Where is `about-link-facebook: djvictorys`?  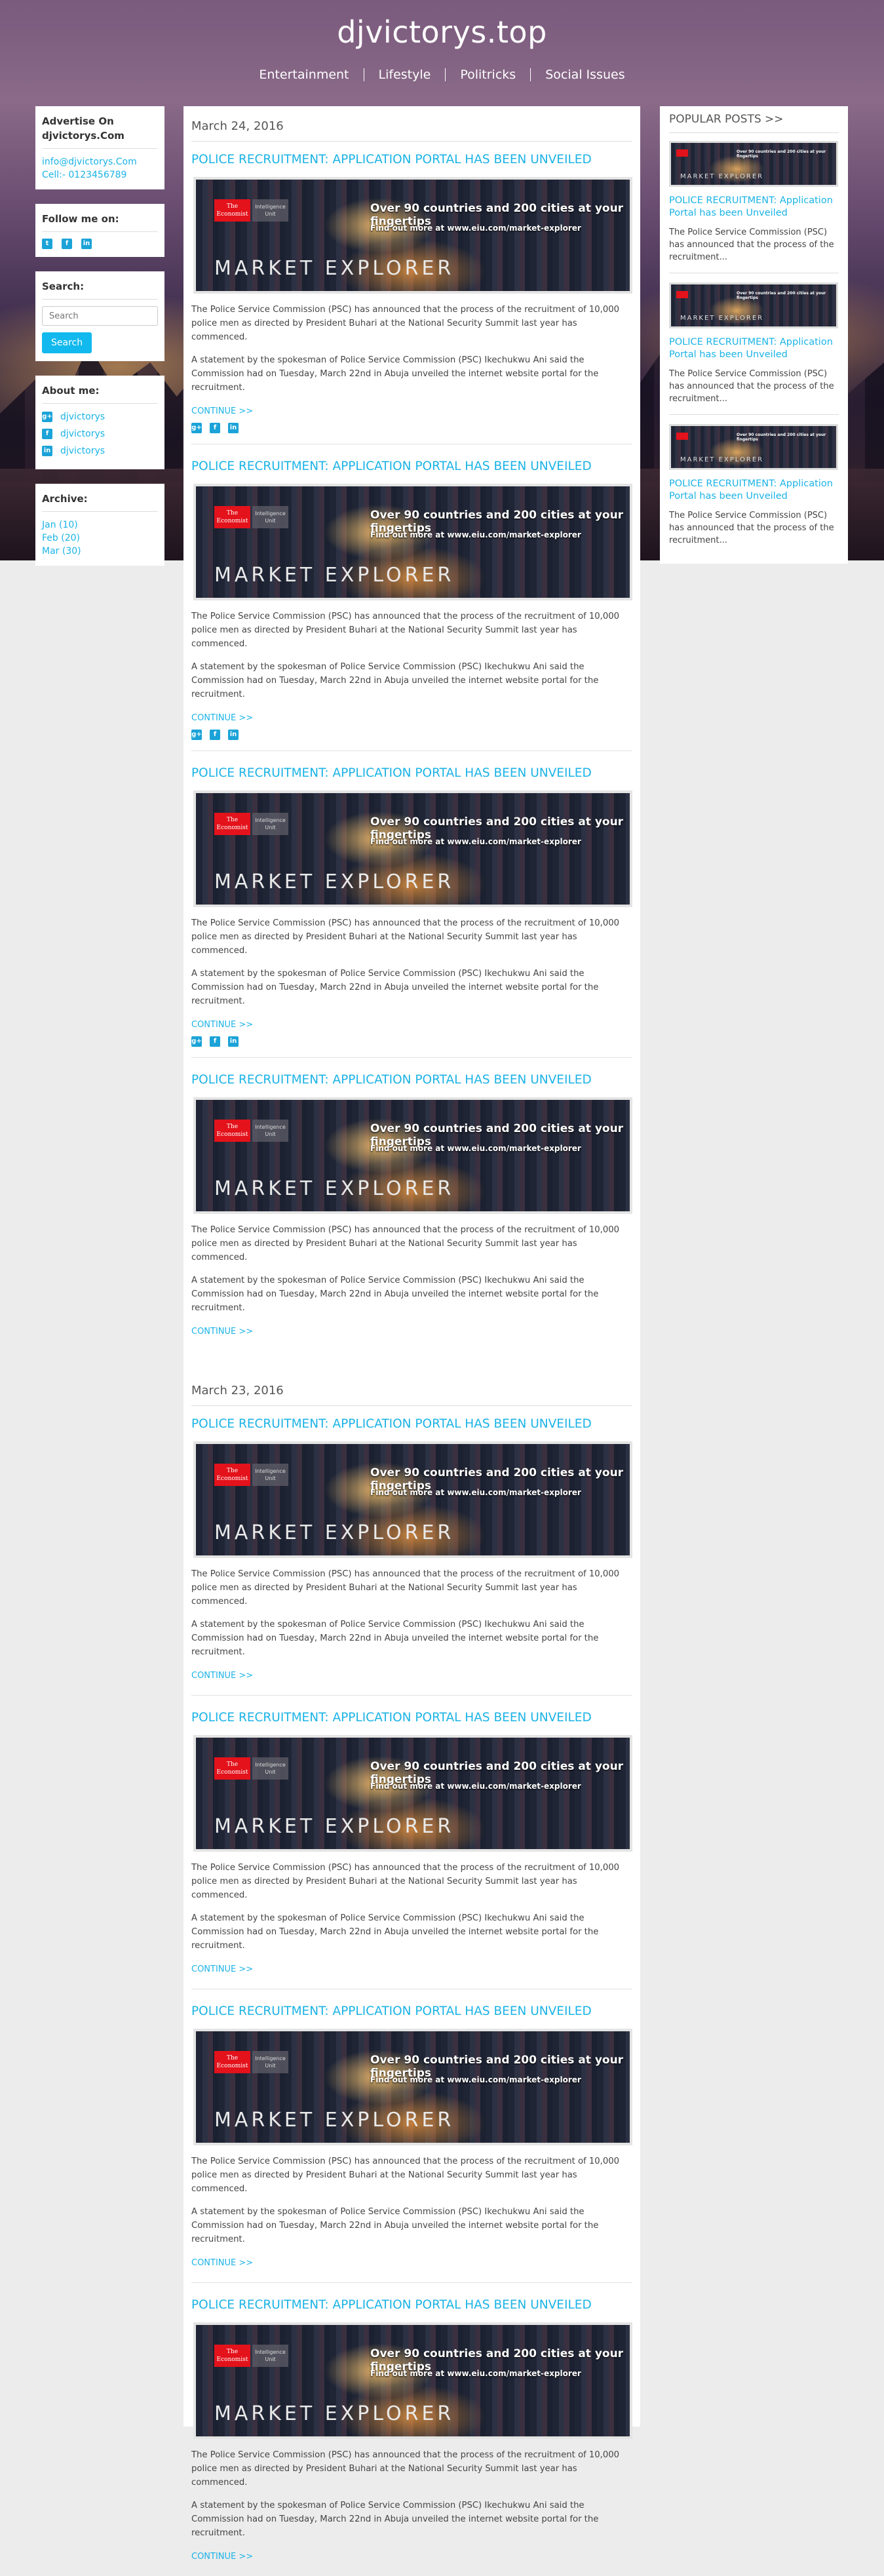
about-link-facebook: djvictorys is located at coordinates (82, 433).